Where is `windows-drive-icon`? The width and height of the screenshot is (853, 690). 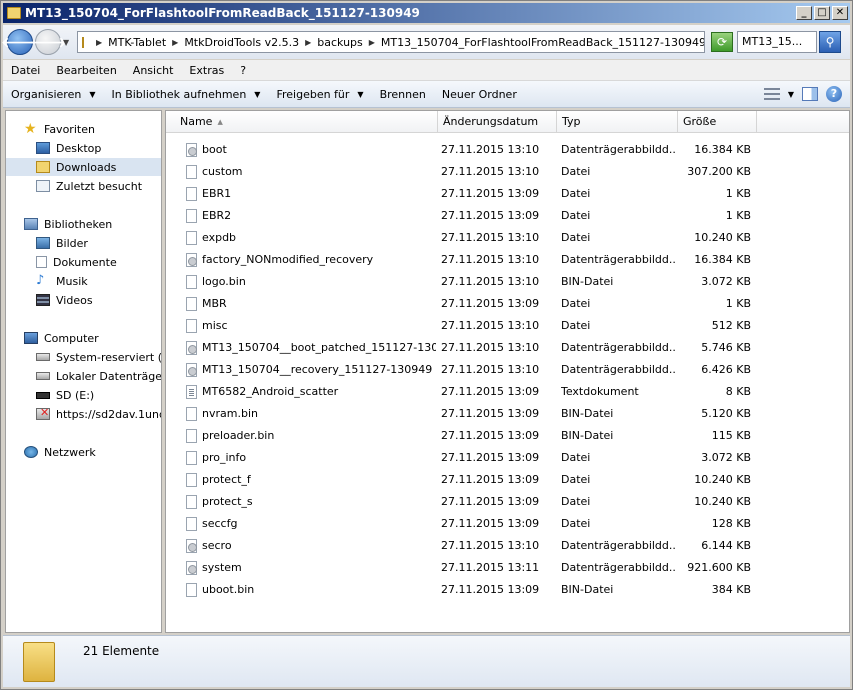
windows-drive-icon is located at coordinates (43, 376).